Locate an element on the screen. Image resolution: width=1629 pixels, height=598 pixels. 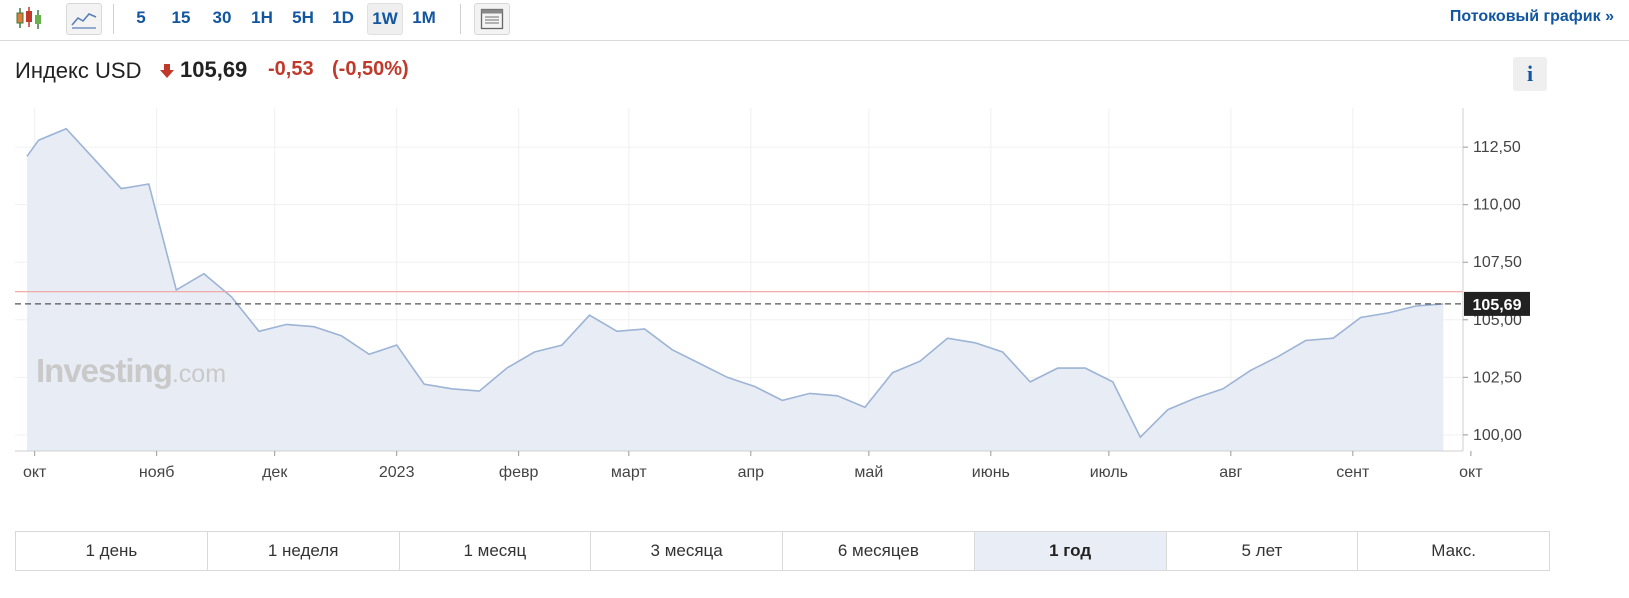
investing-watermark: Investing.com is located at coordinates (131, 370).